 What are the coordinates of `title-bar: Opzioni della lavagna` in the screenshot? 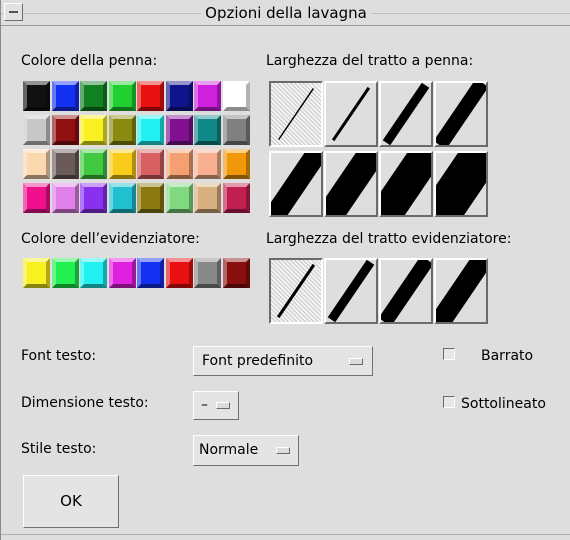 It's located at (285, 13).